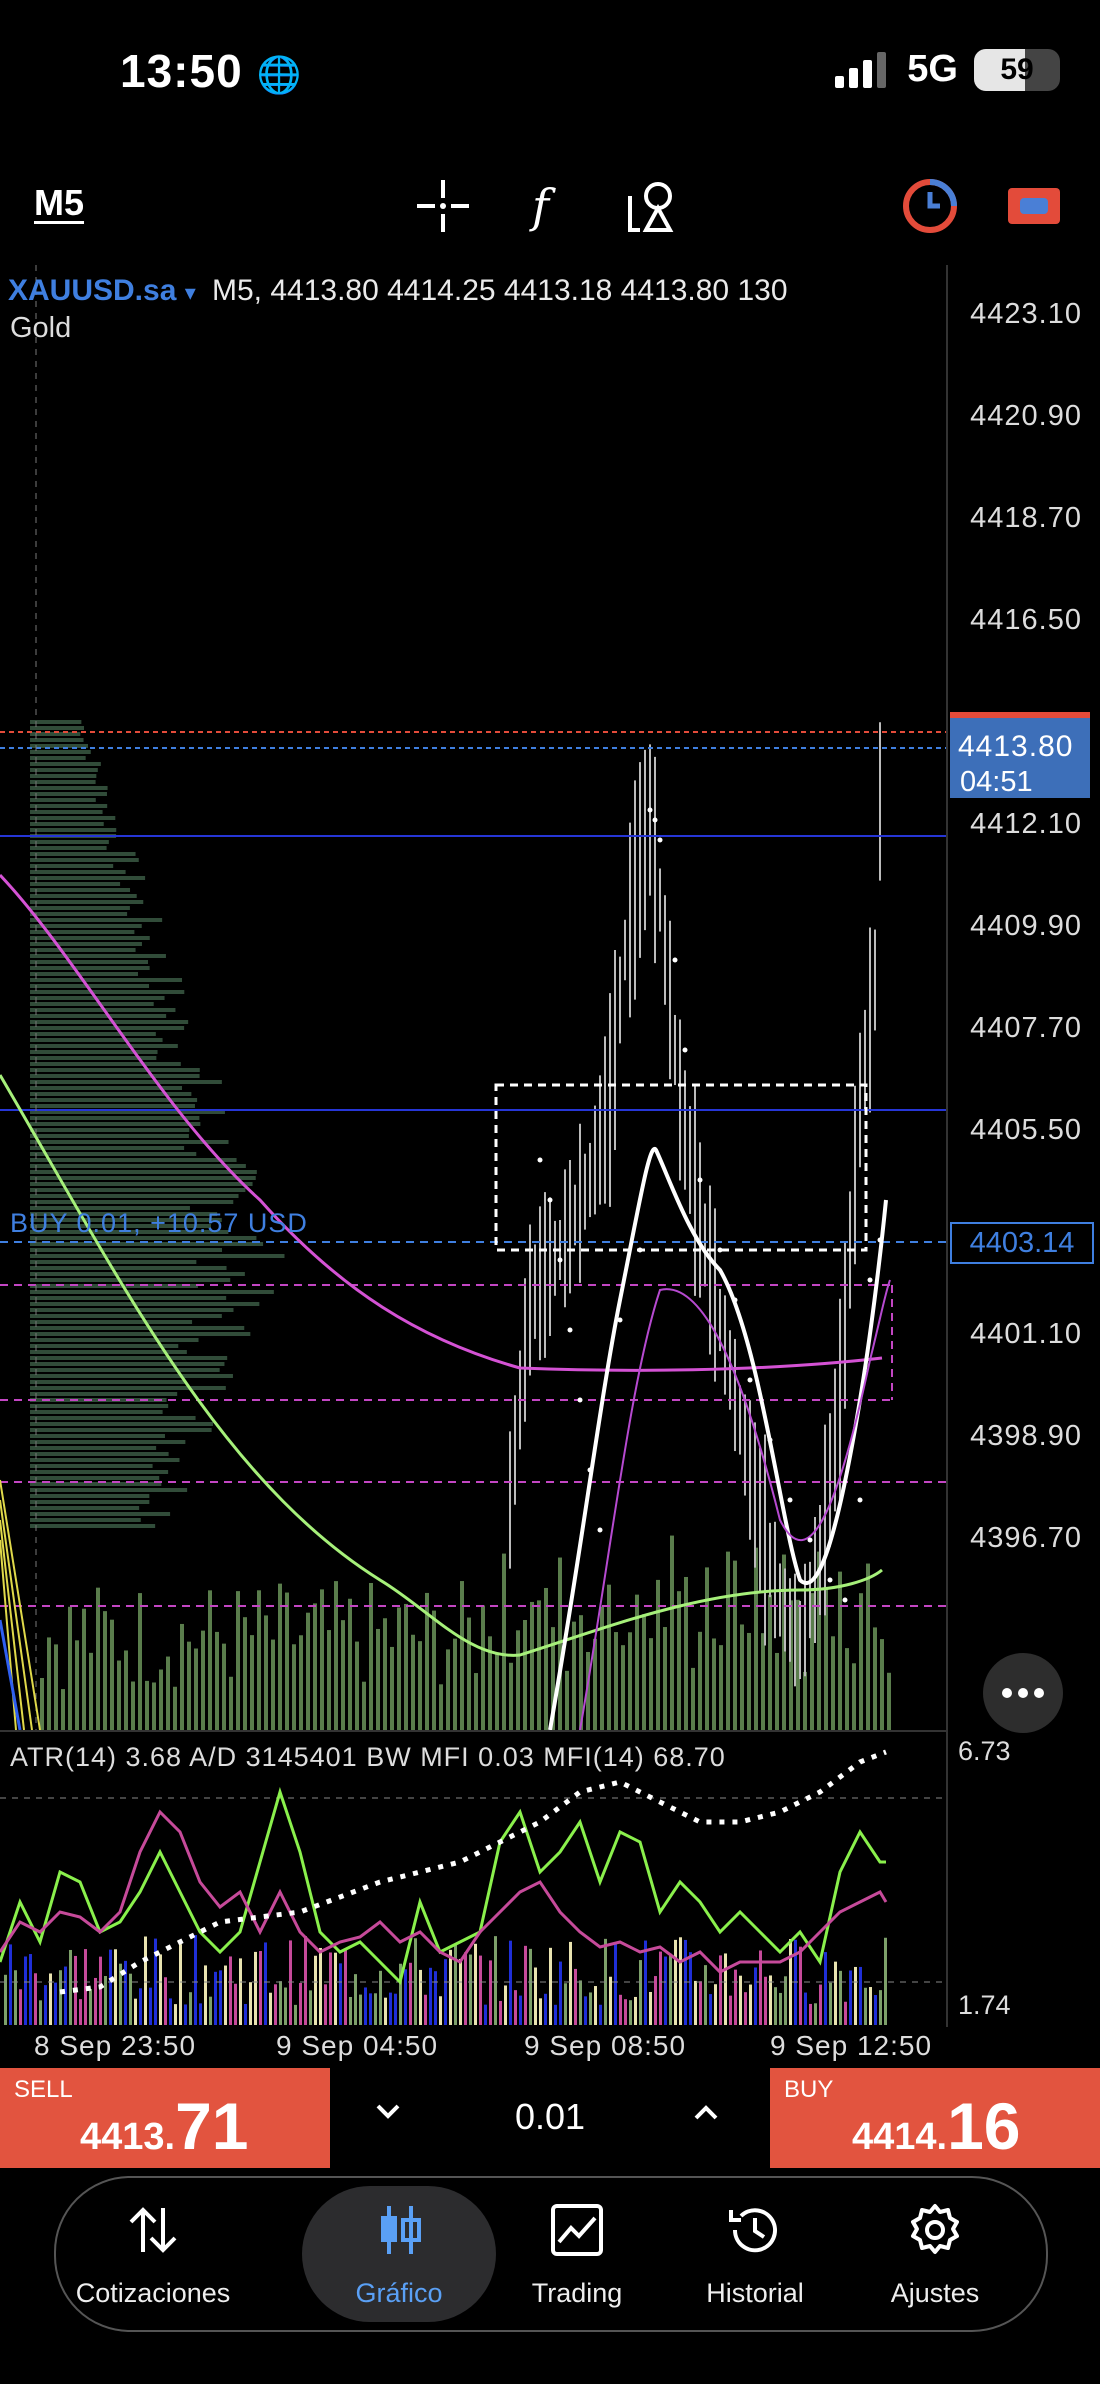  I want to click on symbol-name: XAUUSD.sa ▾, so click(102, 291).